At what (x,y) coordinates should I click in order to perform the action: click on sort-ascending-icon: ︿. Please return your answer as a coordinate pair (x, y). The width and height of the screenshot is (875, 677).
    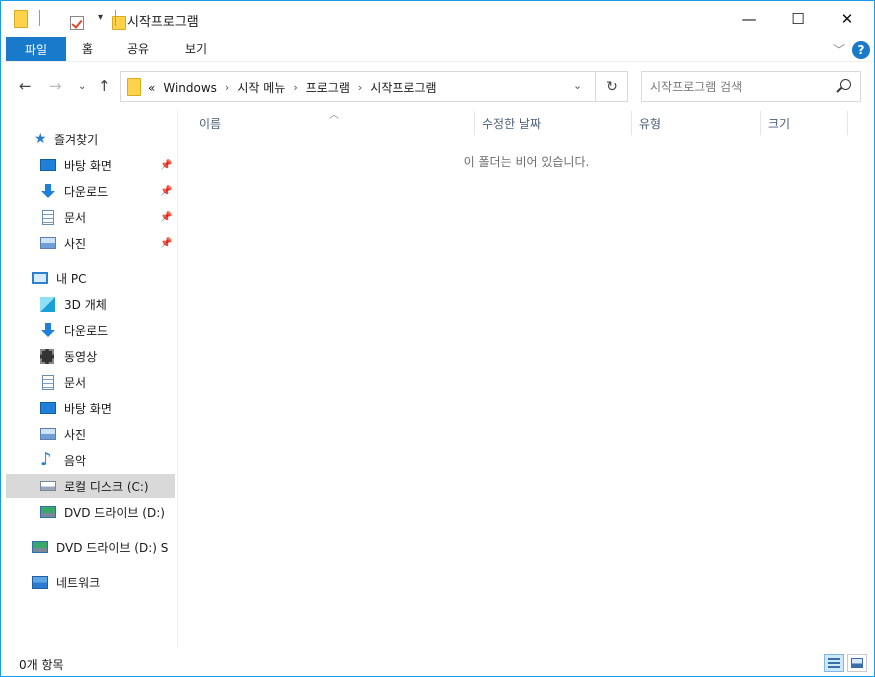
    Looking at the image, I should click on (334, 115).